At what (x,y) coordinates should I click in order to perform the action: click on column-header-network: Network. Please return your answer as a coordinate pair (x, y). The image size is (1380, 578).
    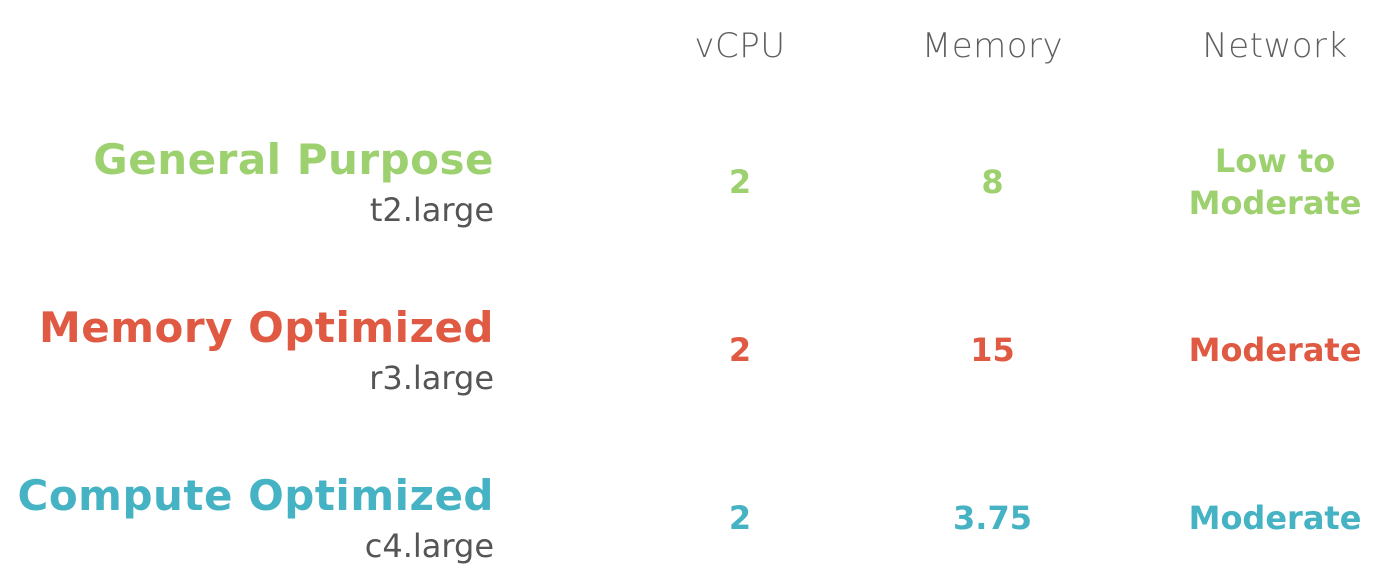
    Looking at the image, I should click on (1275, 46).